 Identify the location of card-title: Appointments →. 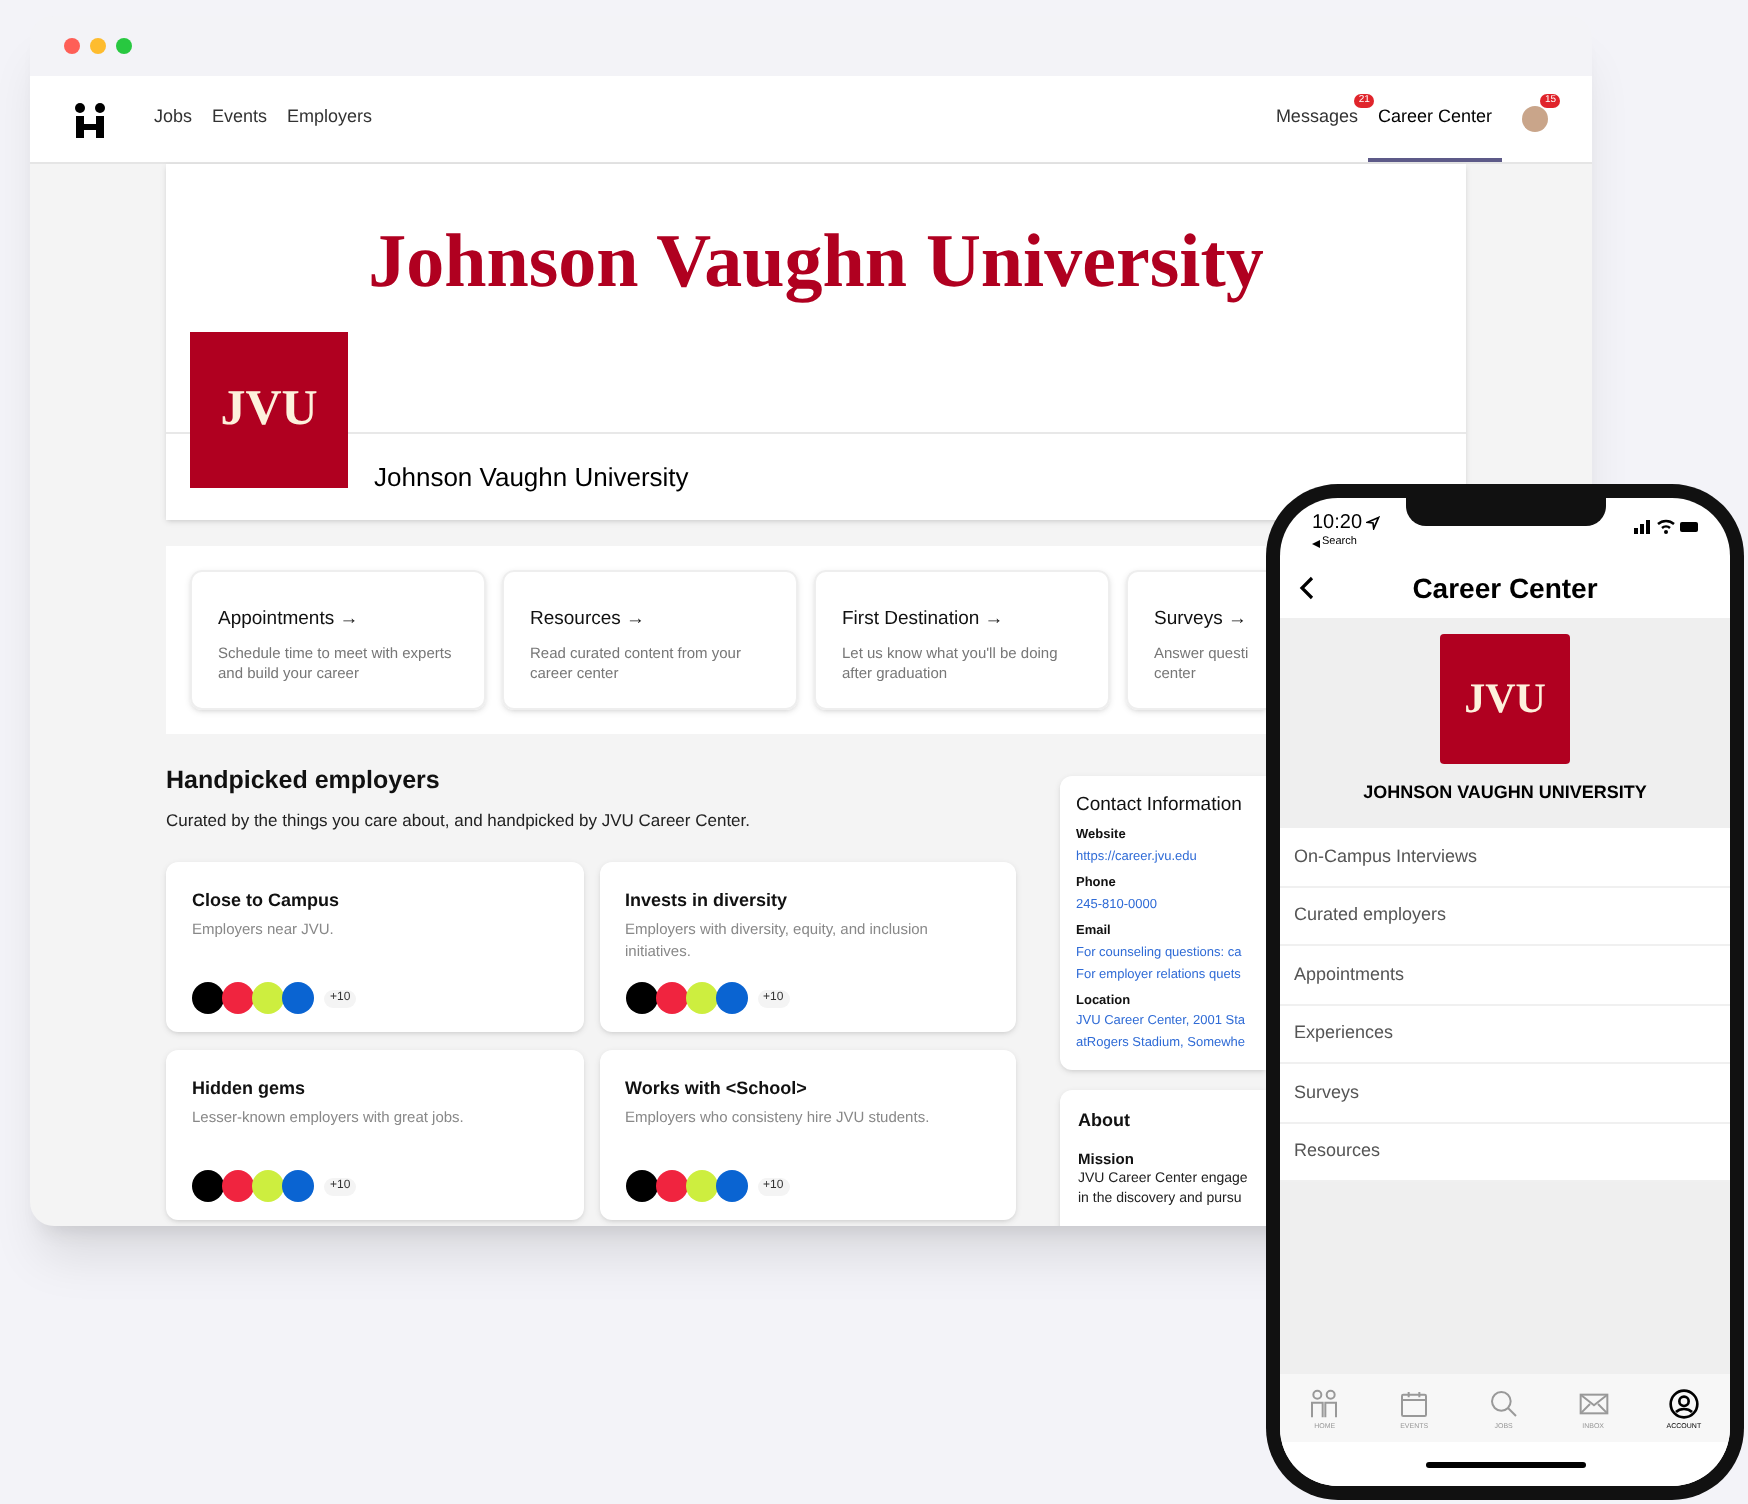
(289, 620).